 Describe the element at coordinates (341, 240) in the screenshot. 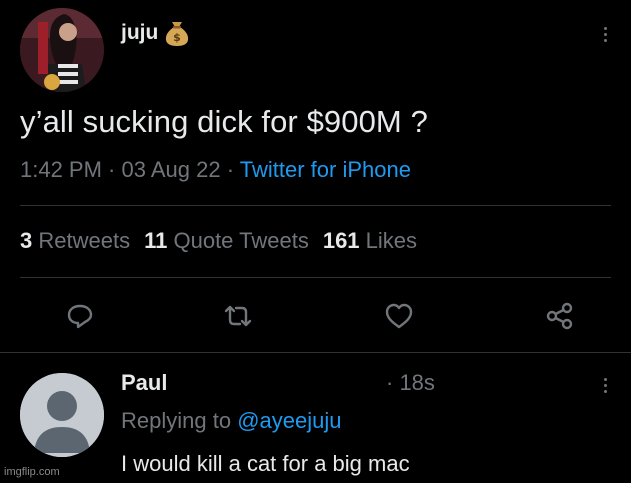

I see `likes-count: 161` at that location.